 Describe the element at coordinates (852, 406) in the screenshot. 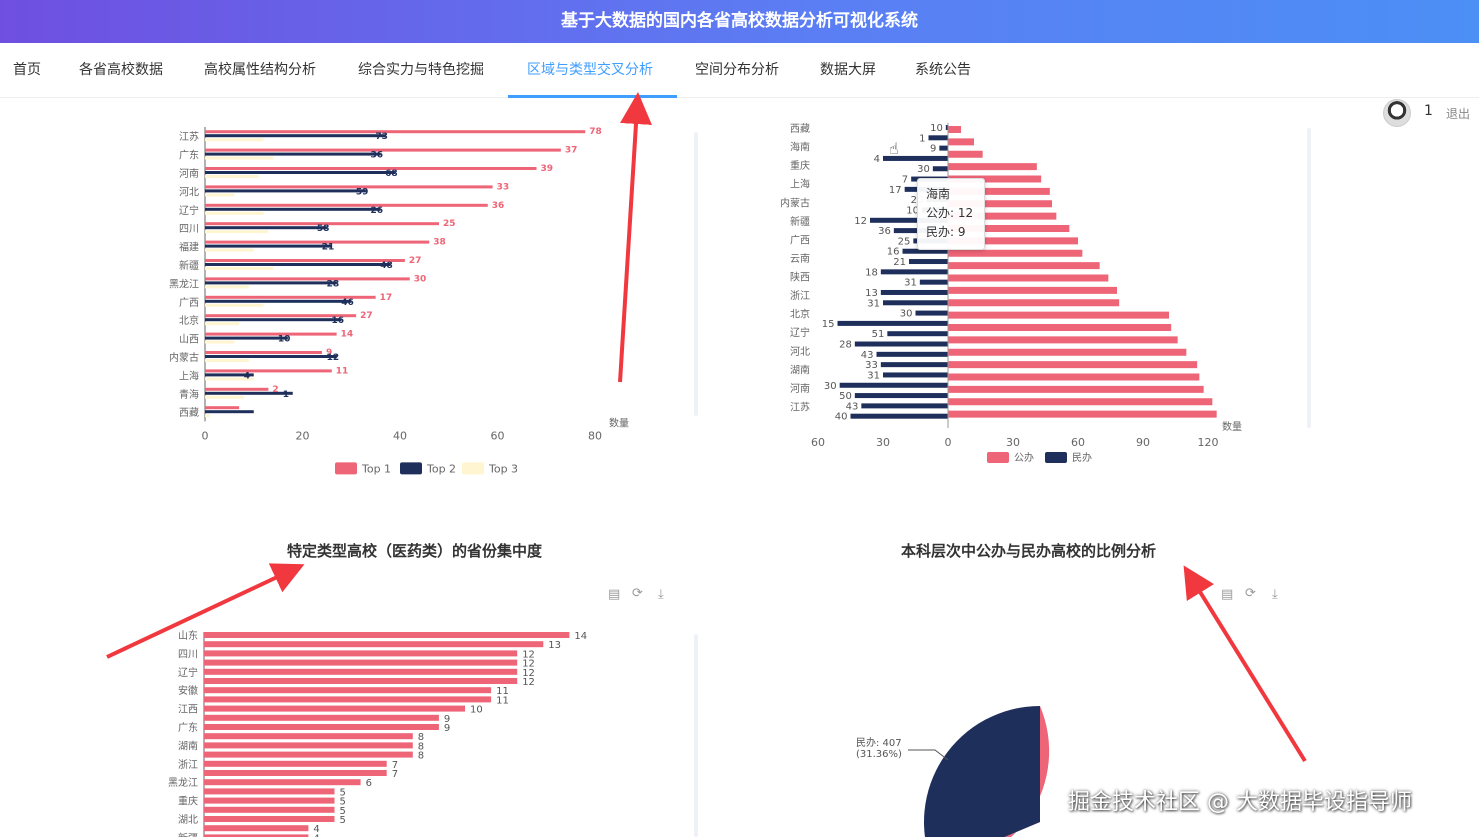

I see `data-label: 43` at that location.